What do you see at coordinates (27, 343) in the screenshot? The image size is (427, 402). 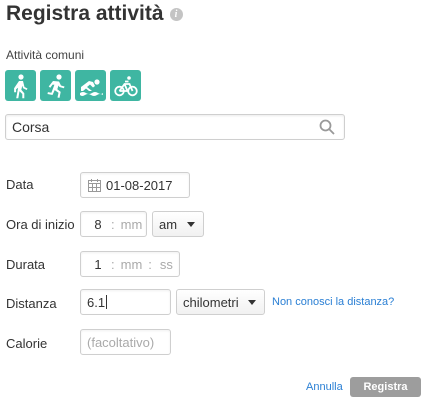 I see `calories-label: Calorie` at bounding box center [27, 343].